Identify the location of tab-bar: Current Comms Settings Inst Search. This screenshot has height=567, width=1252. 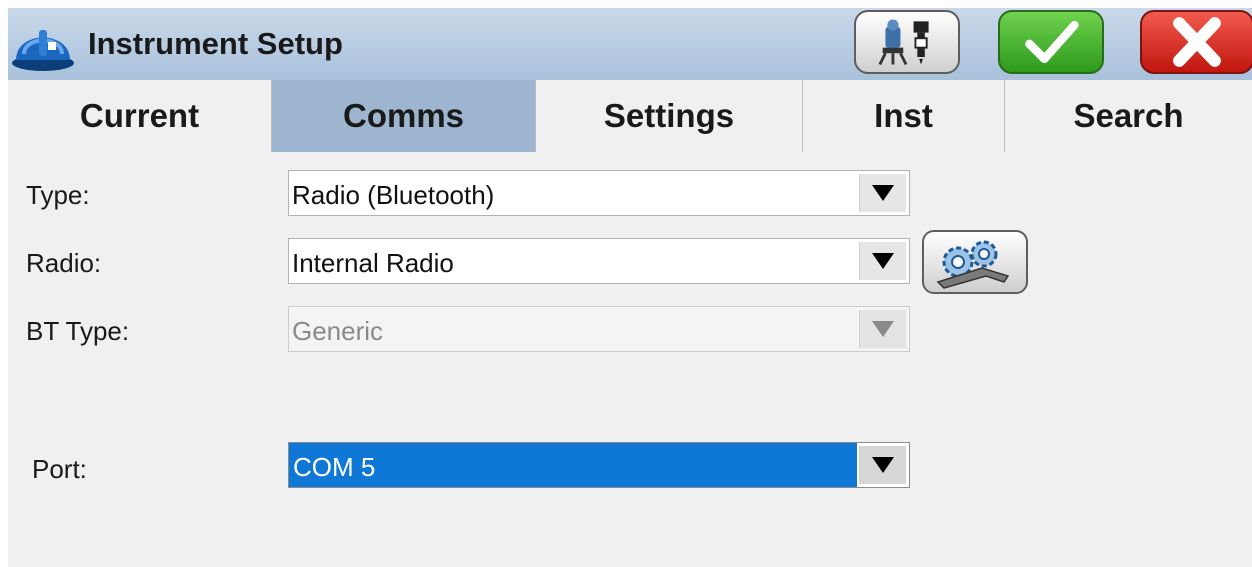
(630, 116).